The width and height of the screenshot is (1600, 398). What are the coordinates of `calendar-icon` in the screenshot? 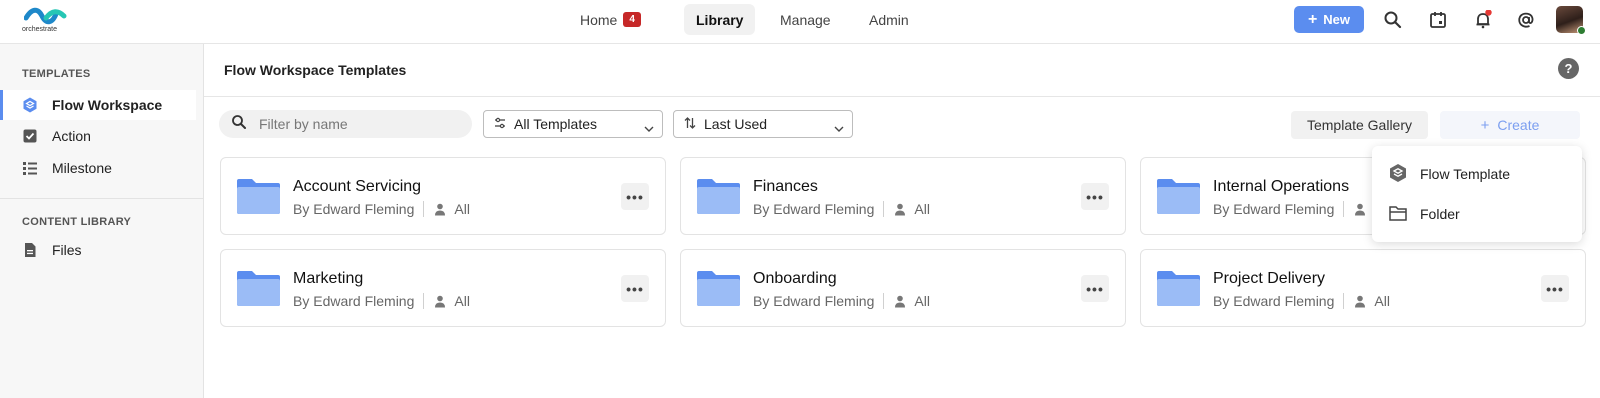 It's located at (1438, 20).